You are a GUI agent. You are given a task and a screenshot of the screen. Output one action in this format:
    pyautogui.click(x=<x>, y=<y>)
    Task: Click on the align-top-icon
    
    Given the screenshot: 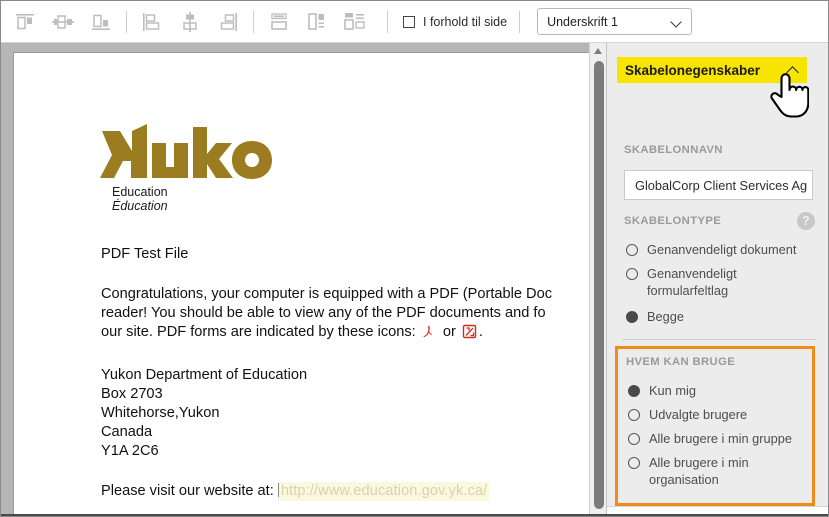 What is the action you would take?
    pyautogui.click(x=25, y=22)
    